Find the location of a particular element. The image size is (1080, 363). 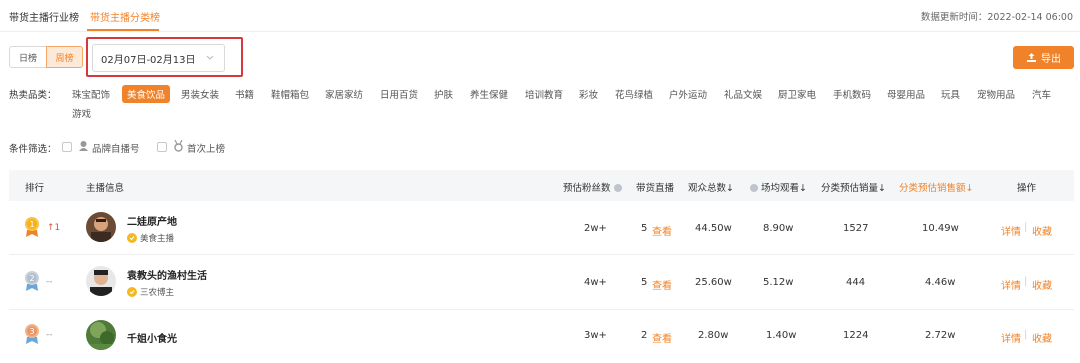

fans-value: 4w+ is located at coordinates (595, 282).